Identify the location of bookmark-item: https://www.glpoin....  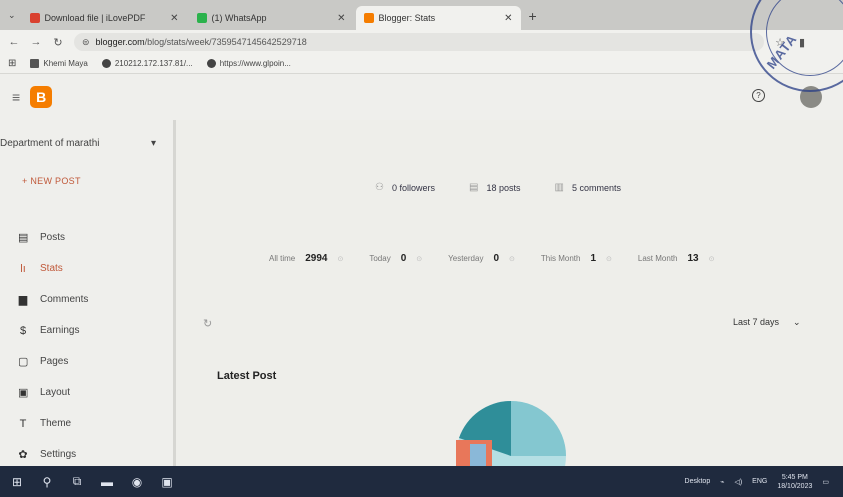
(248, 63).